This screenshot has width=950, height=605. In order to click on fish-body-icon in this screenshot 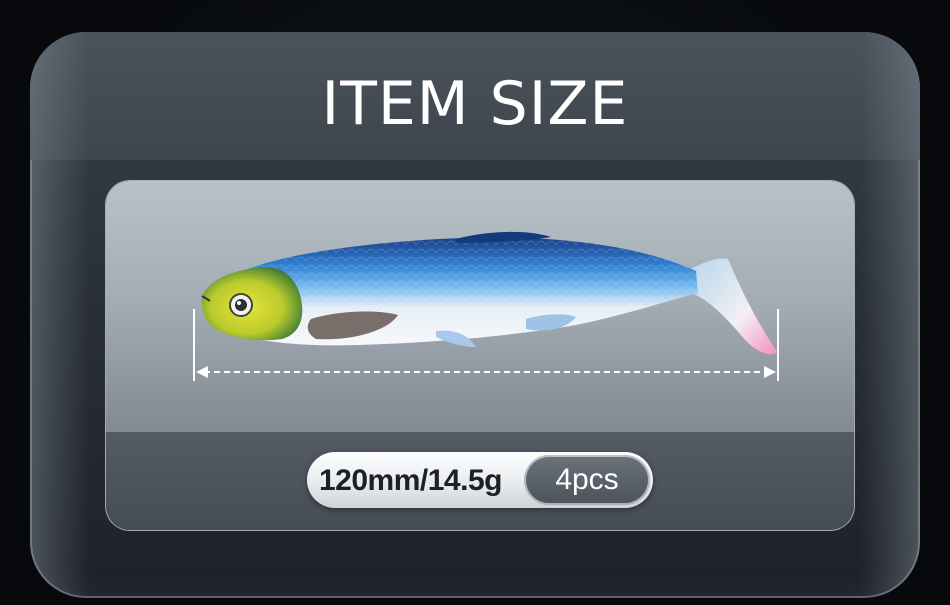, I will do `click(449, 289)`.